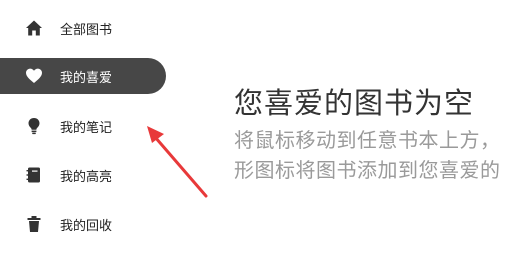 Image resolution: width=527 pixels, height=280 pixels. What do you see at coordinates (86, 177) in the screenshot?
I see `sidebar-item-label: 我的高亮` at bounding box center [86, 177].